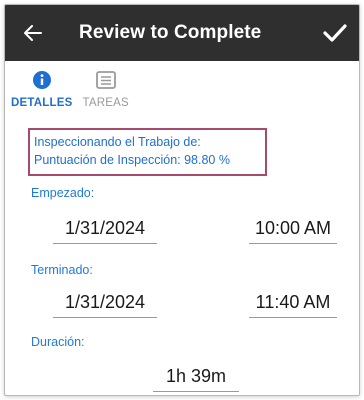 This screenshot has width=364, height=400. What do you see at coordinates (293, 231) in the screenshot?
I see `started-time-field: 10:00 AM` at bounding box center [293, 231].